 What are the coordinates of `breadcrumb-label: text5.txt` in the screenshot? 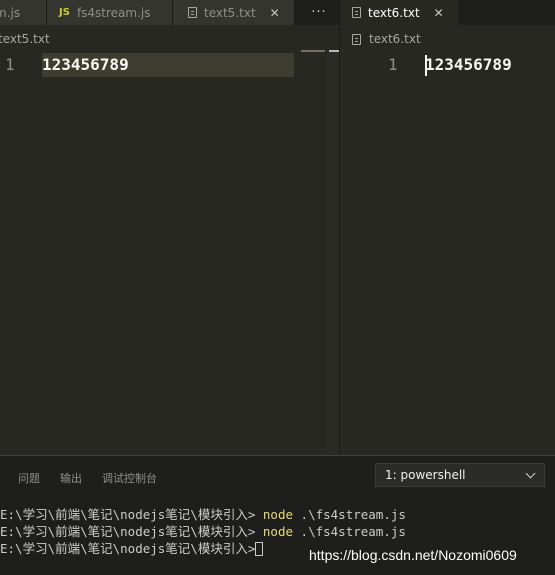 It's located at (25, 39).